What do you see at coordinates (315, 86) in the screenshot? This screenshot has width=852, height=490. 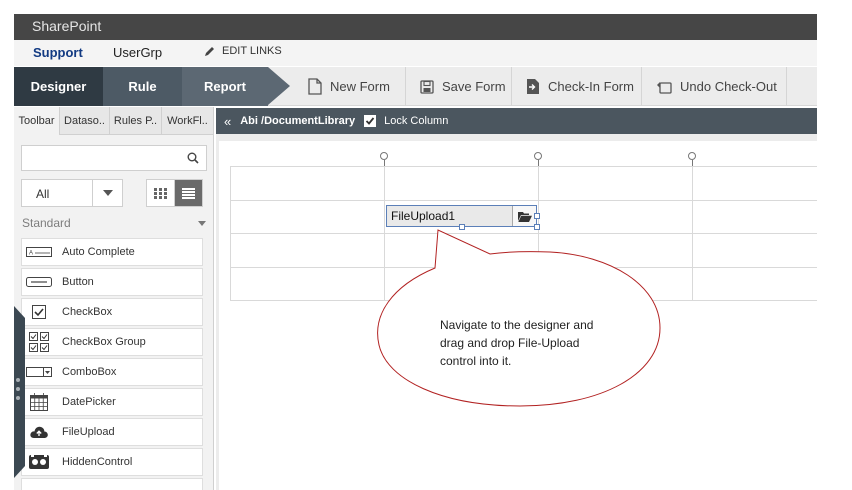 I see `new-document-icon` at bounding box center [315, 86].